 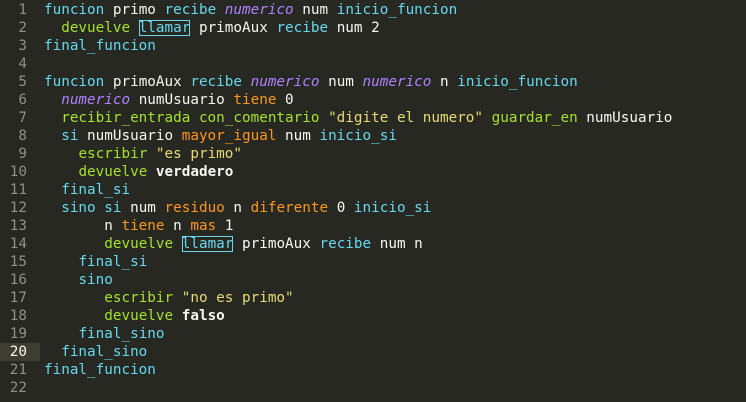 I want to click on code-line: 4, so click(x=373, y=64).